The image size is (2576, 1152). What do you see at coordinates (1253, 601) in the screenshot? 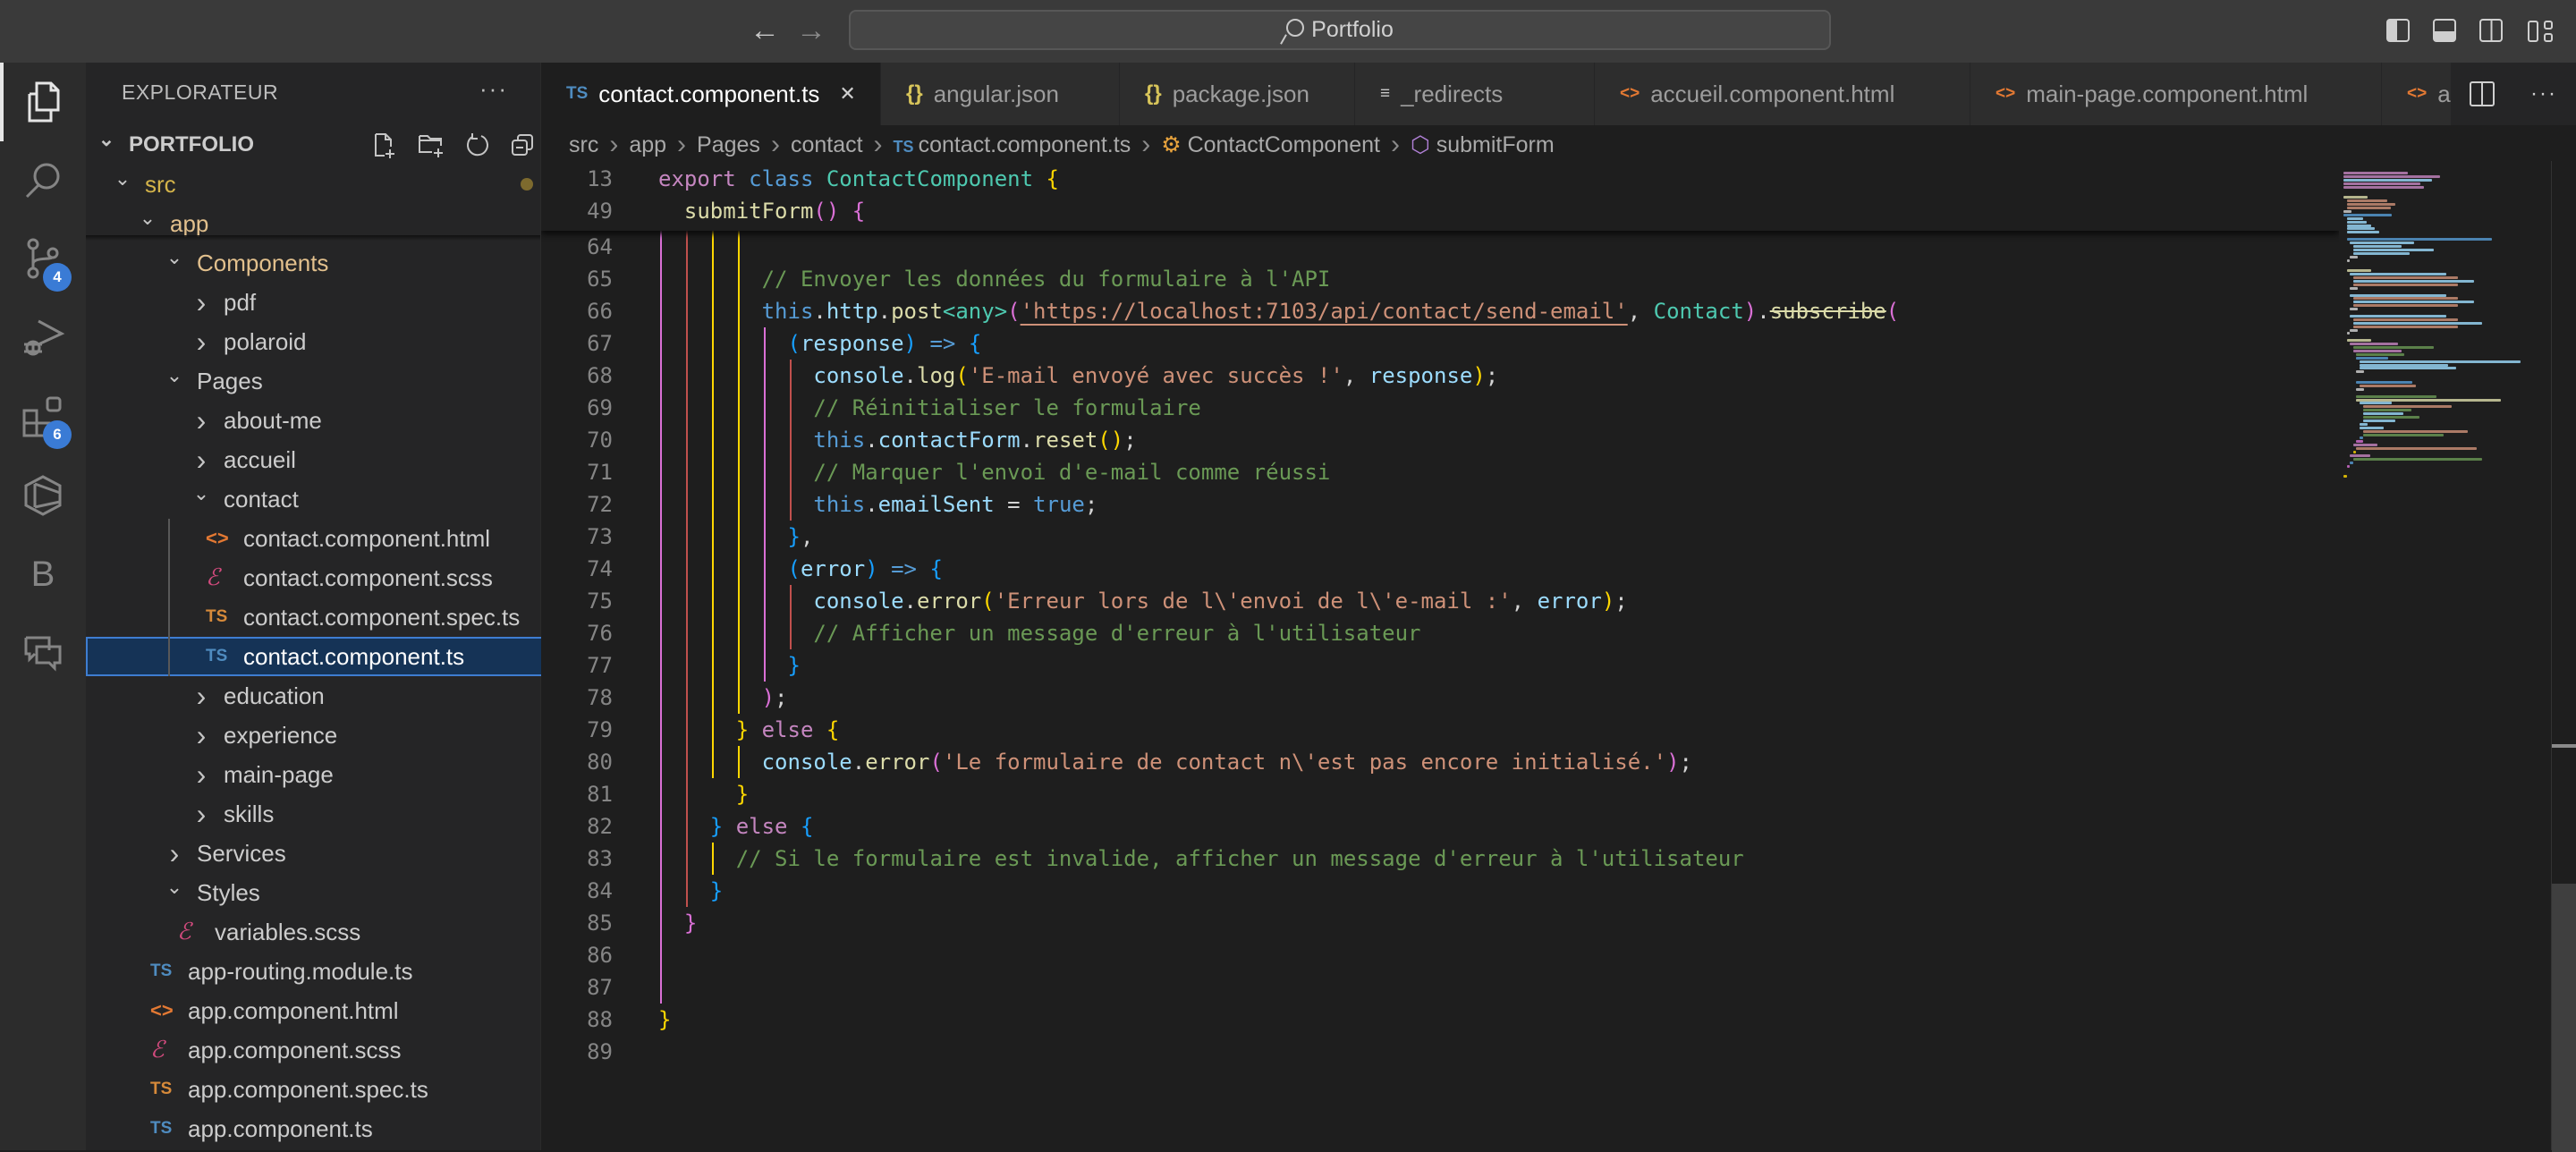
I see `code-token: 'Erreur lors de l\'envoi de l\'e-mail :'` at bounding box center [1253, 601].